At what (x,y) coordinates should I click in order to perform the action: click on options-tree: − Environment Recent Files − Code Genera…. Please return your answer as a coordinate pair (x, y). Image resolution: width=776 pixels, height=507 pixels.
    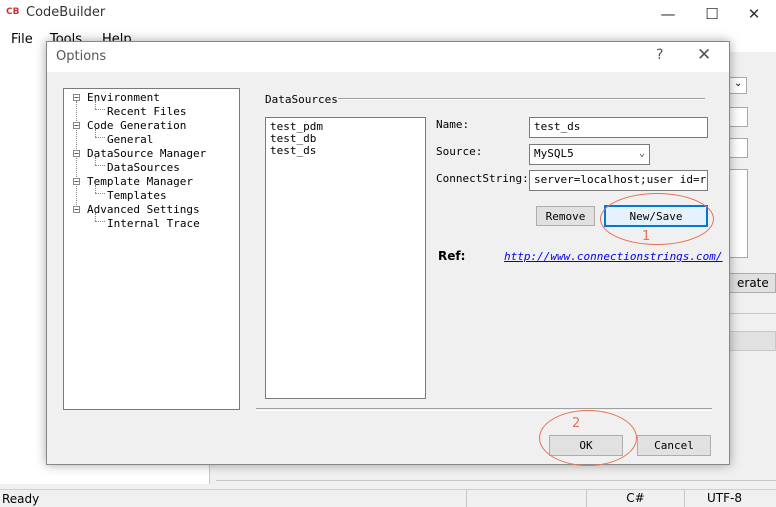
    Looking at the image, I should click on (151, 249).